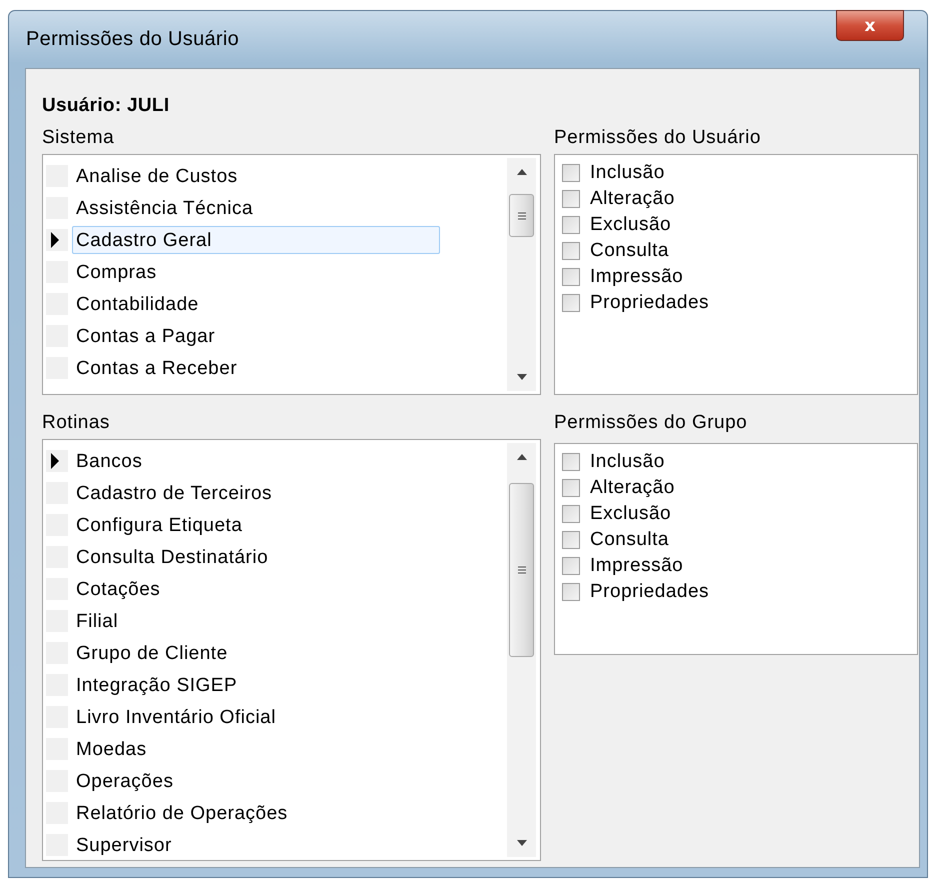 The image size is (938, 888). Describe the element at coordinates (256, 813) in the screenshot. I see `list-item: Relatório de Operações` at that location.